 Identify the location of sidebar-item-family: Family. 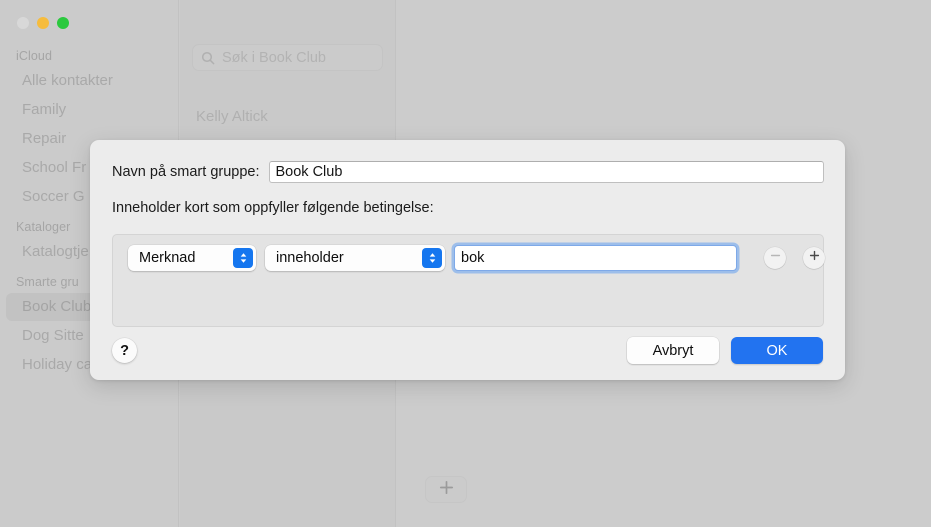
(89, 110).